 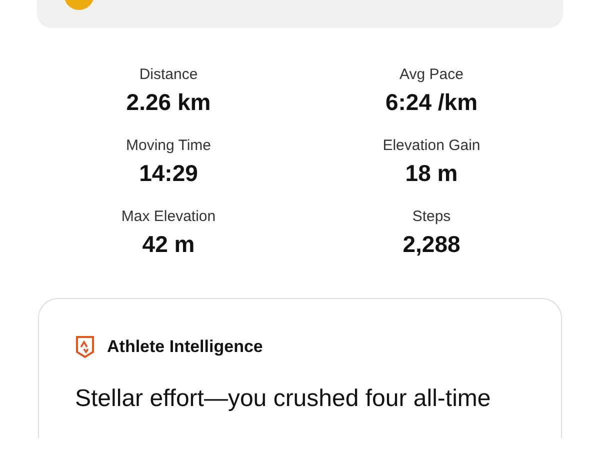 What do you see at coordinates (283, 399) in the screenshot?
I see `insight-text: Stellar effort—you crushed four all-time` at bounding box center [283, 399].